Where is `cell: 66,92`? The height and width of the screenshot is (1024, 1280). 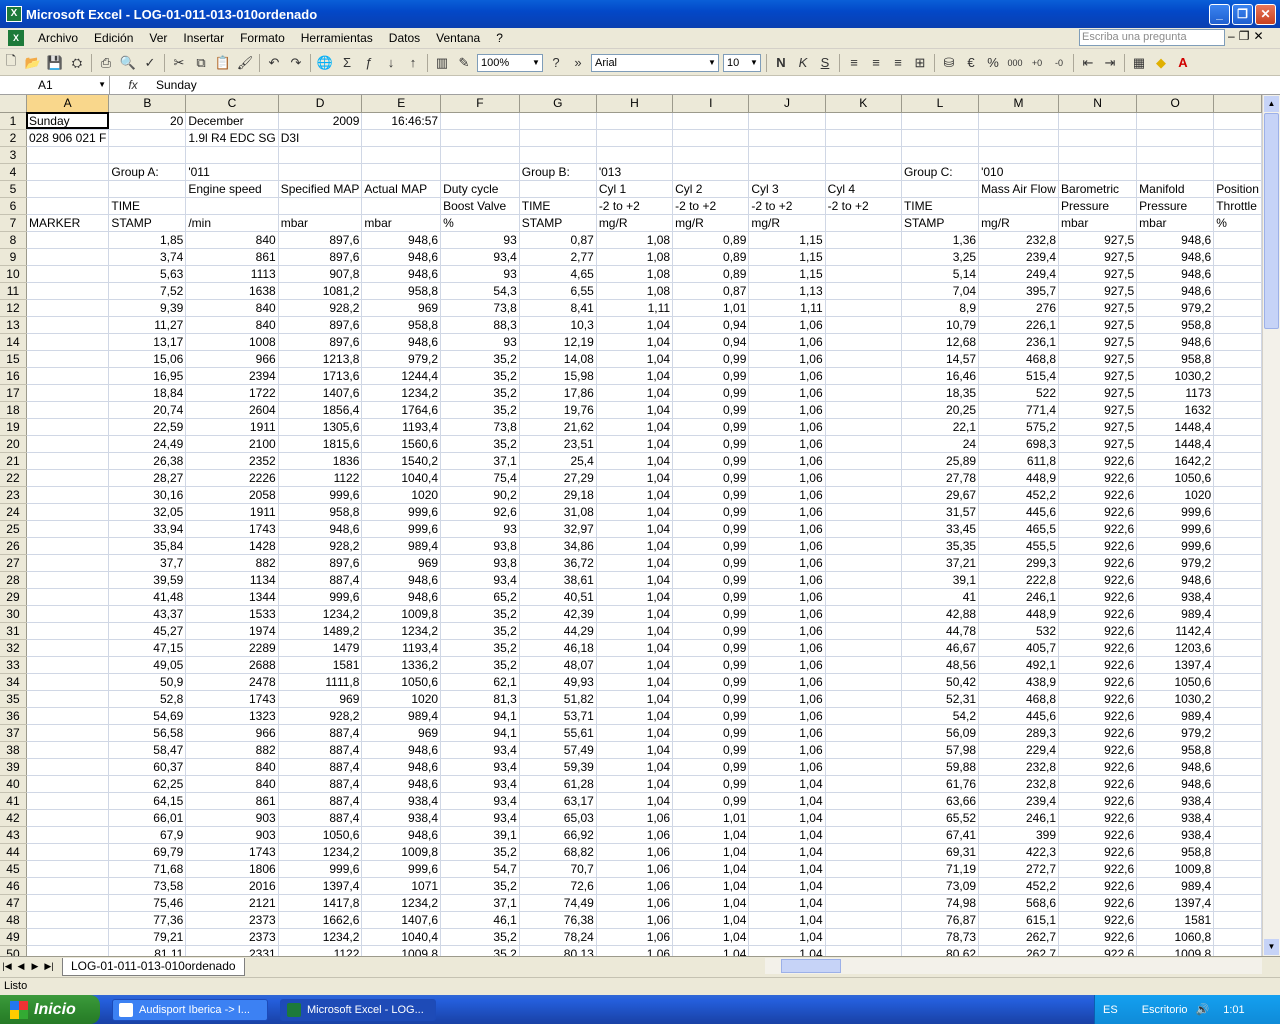 cell: 66,92 is located at coordinates (558, 835).